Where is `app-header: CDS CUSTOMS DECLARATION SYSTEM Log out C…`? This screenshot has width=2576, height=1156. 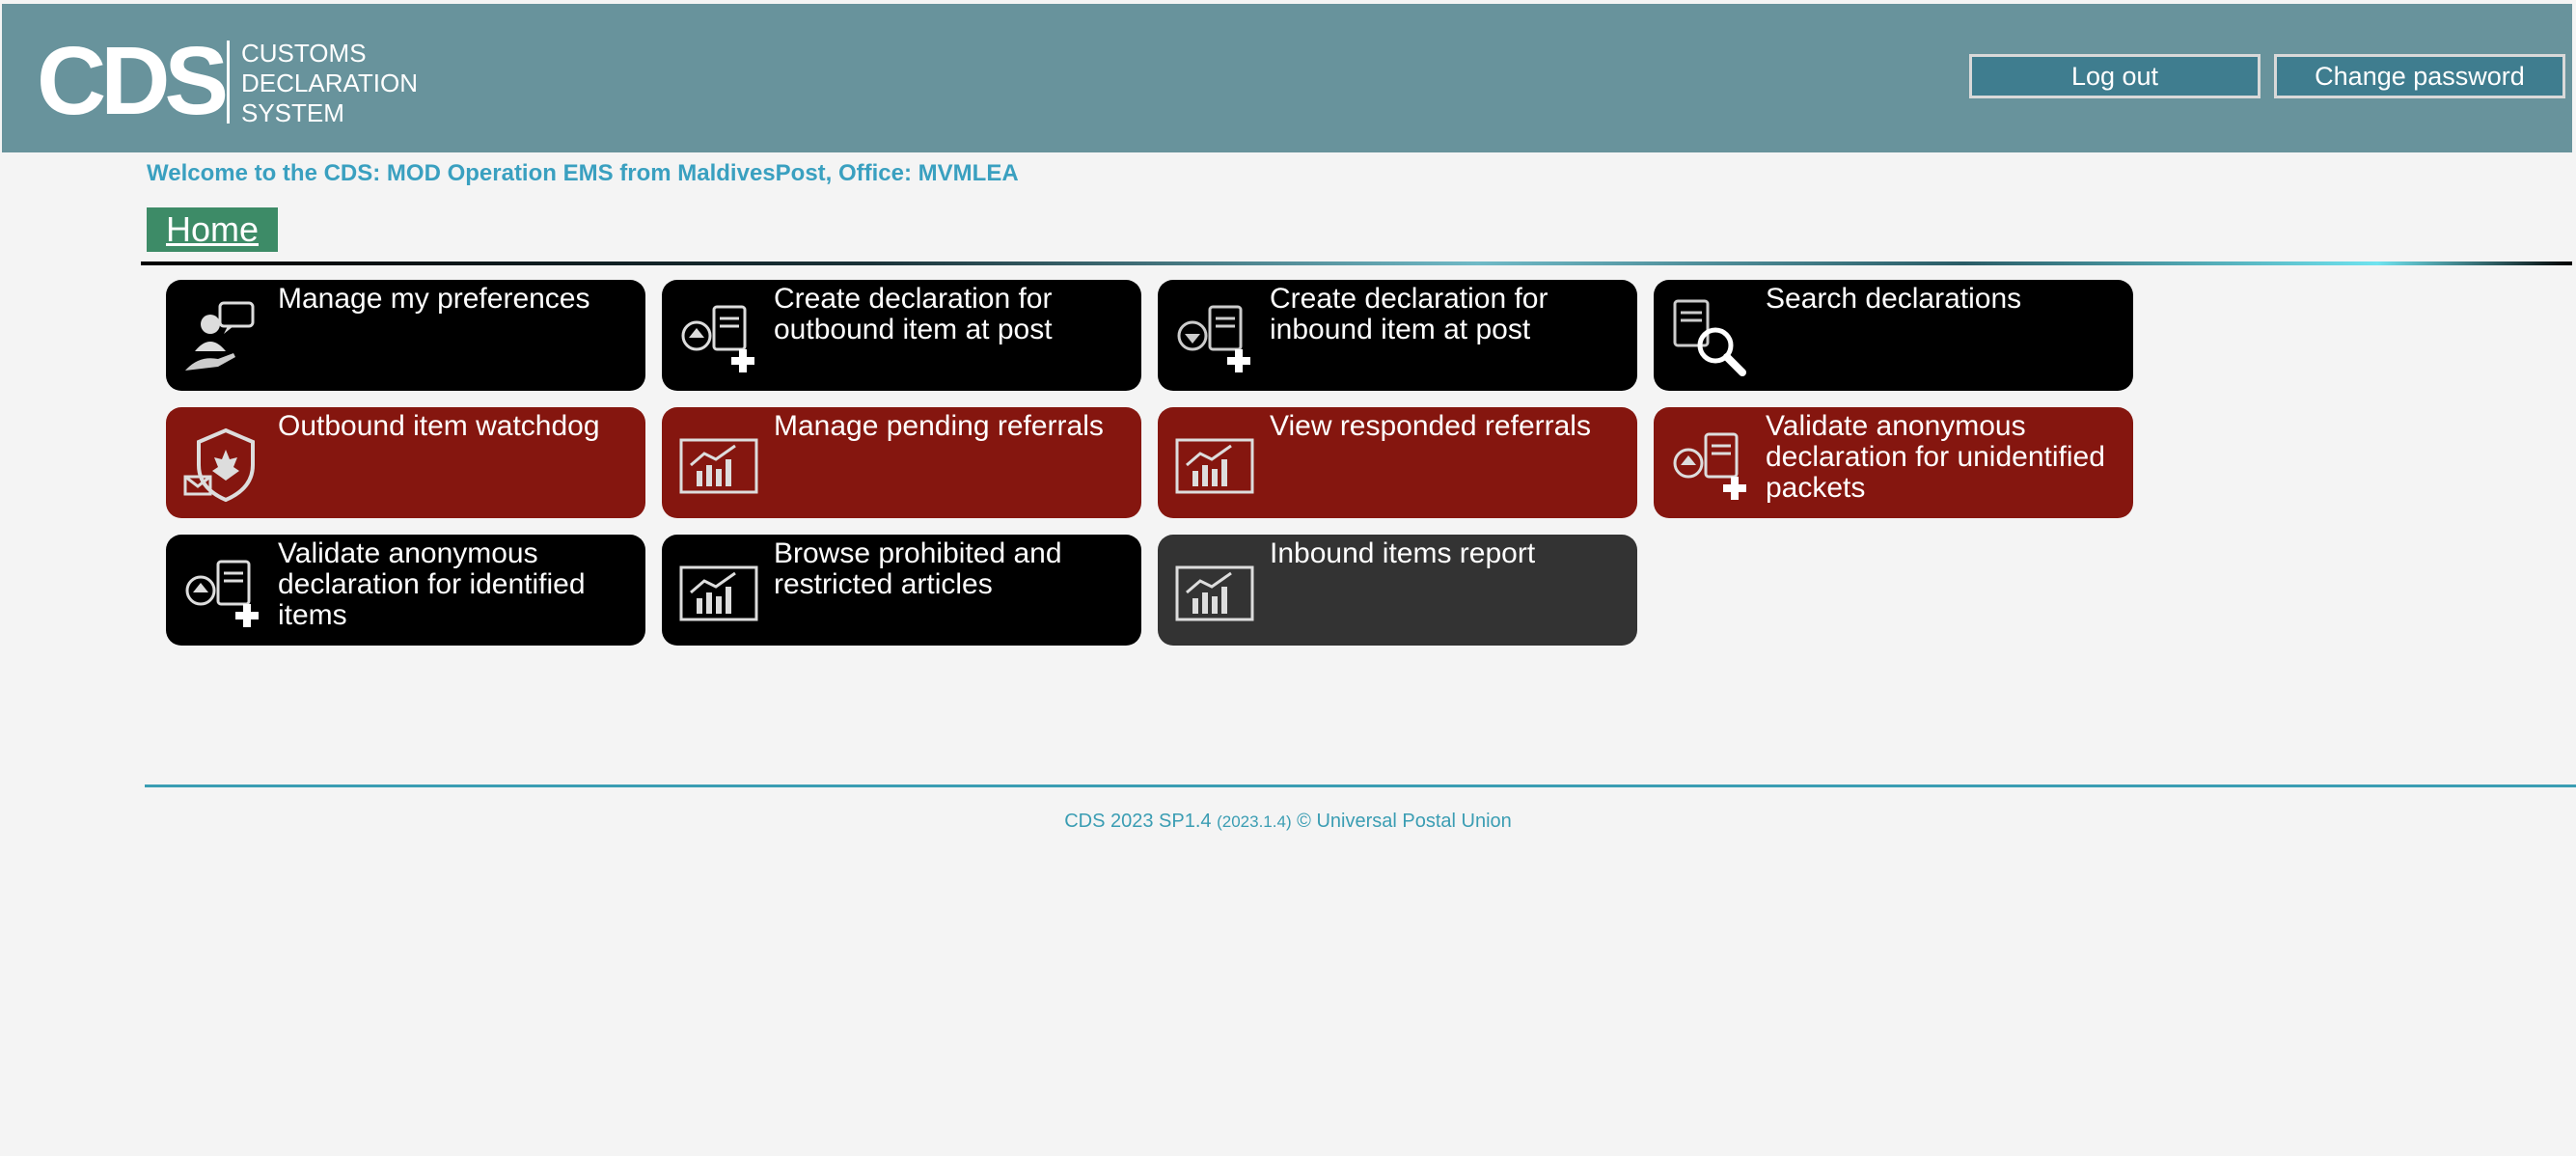
app-header: CDS CUSTOMS DECLARATION SYSTEM Log out C… is located at coordinates (1287, 78).